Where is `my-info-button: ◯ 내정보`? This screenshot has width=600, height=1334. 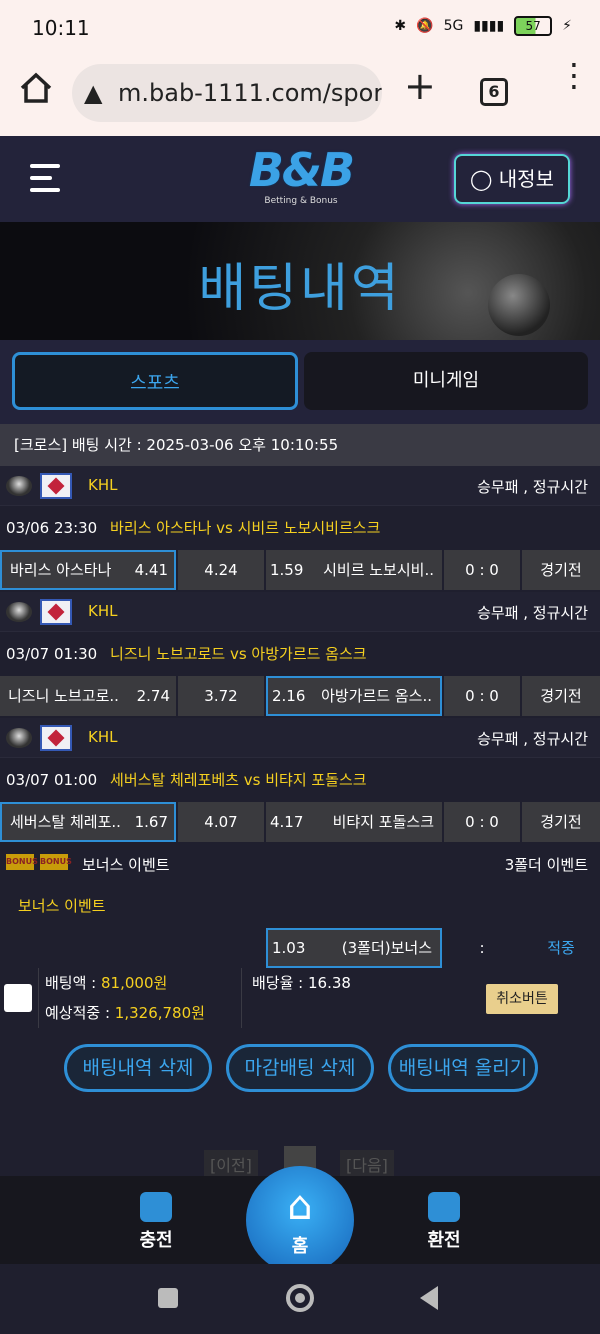 my-info-button: ◯ 내정보 is located at coordinates (512, 179).